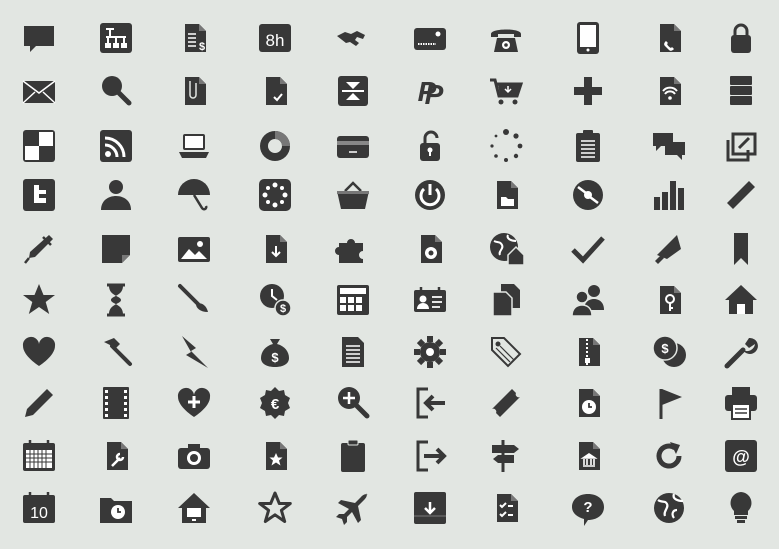  What do you see at coordinates (741, 508) in the screenshot?
I see `lightbulb-icon` at bounding box center [741, 508].